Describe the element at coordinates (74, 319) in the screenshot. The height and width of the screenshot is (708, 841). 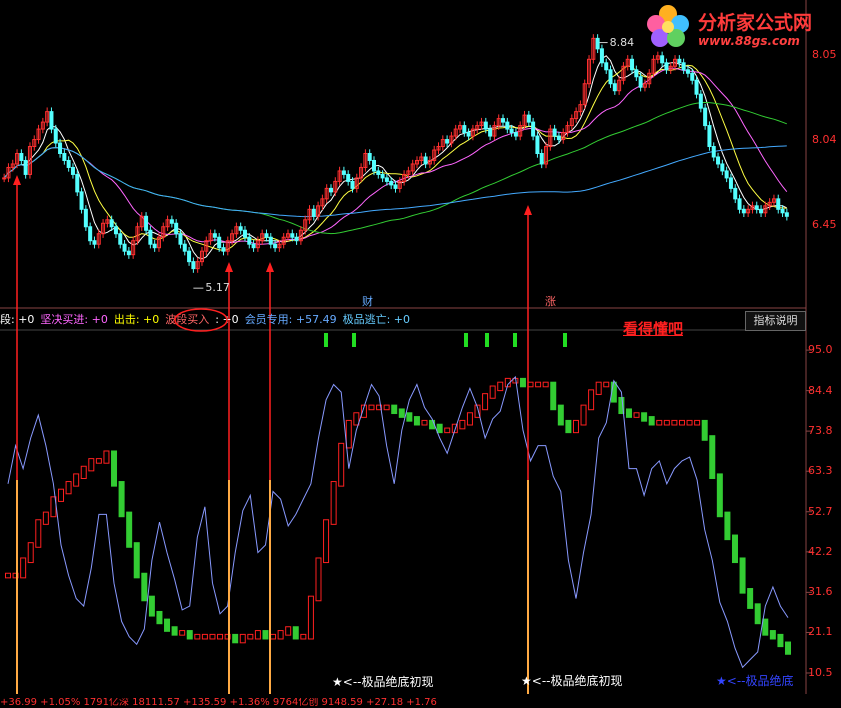
I see `indicator-item-1: 坚决买进: +0` at that location.